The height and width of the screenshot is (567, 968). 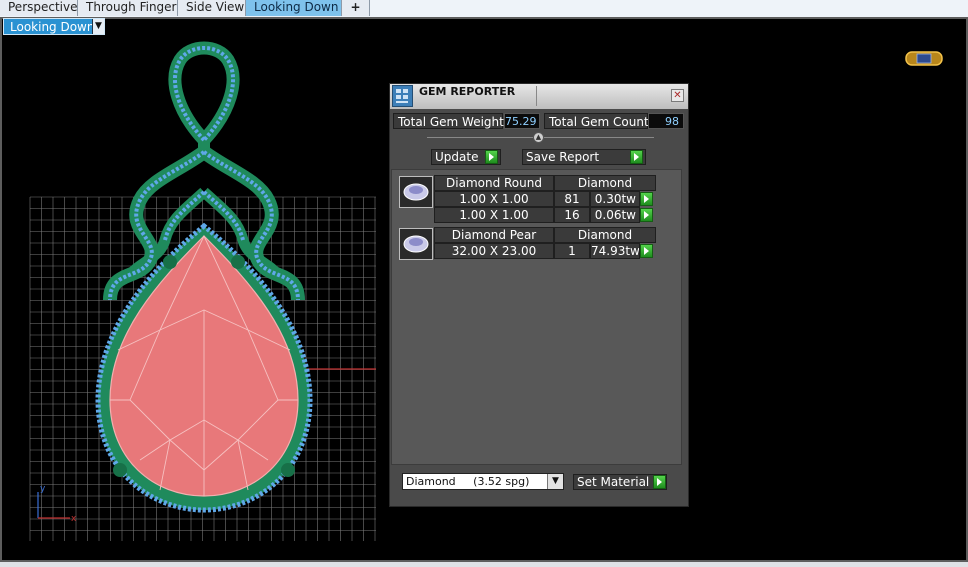 I want to click on total-gem-count-value: 98, so click(x=666, y=121).